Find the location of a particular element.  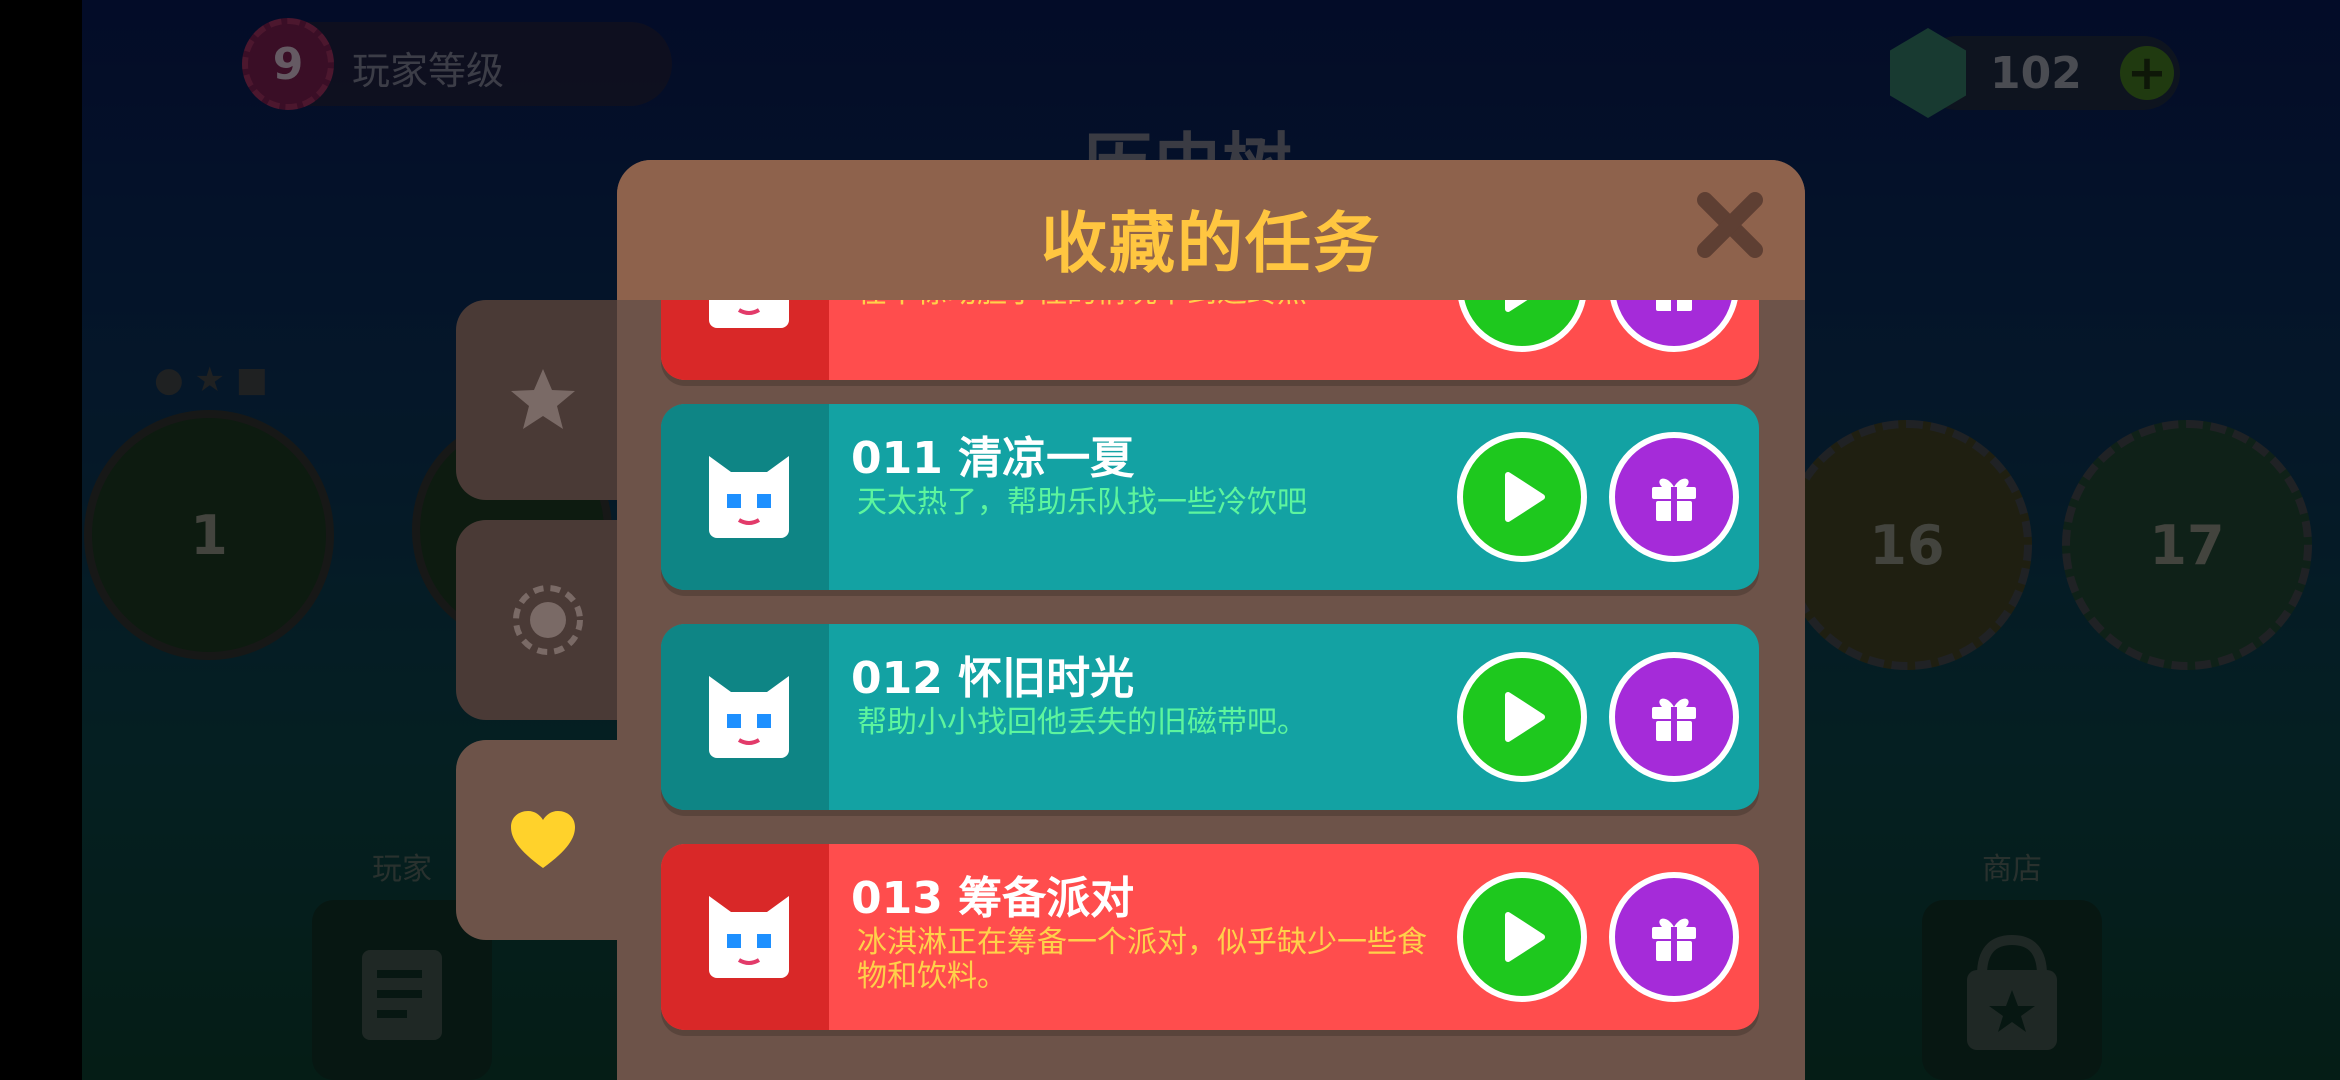

close-icon is located at coordinates (1730, 225).